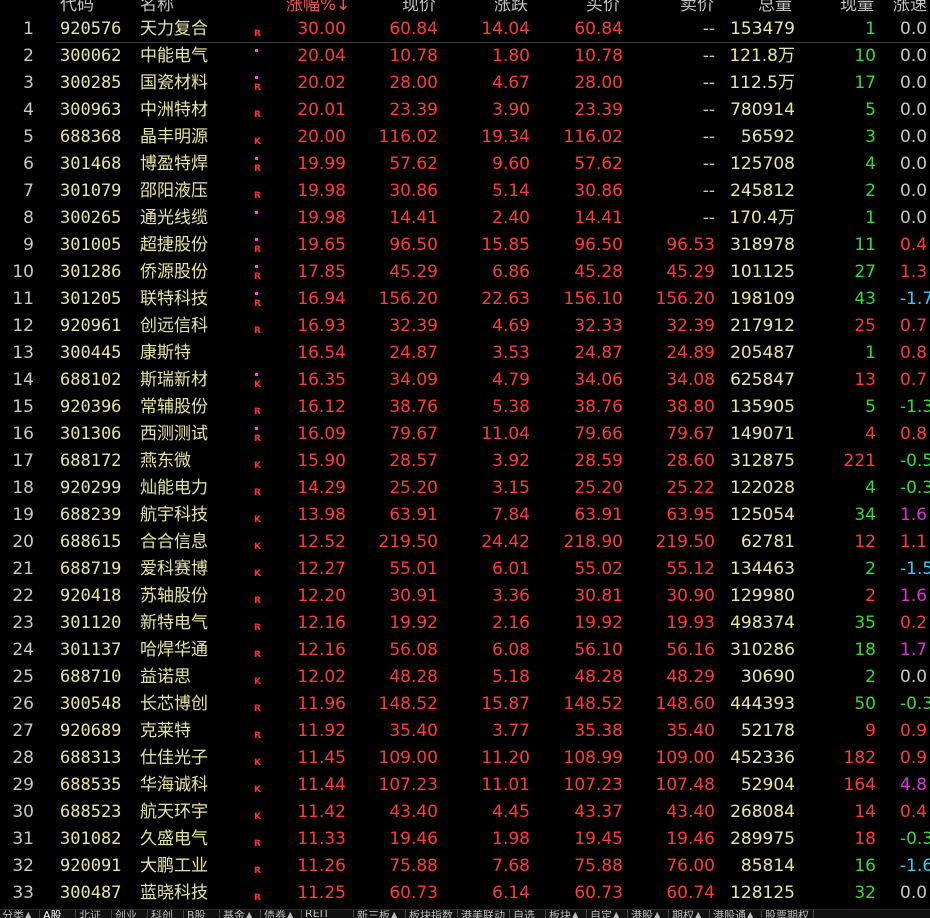 Image resolution: width=930 pixels, height=918 pixels. I want to click on current-price: 116.02, so click(408, 137).